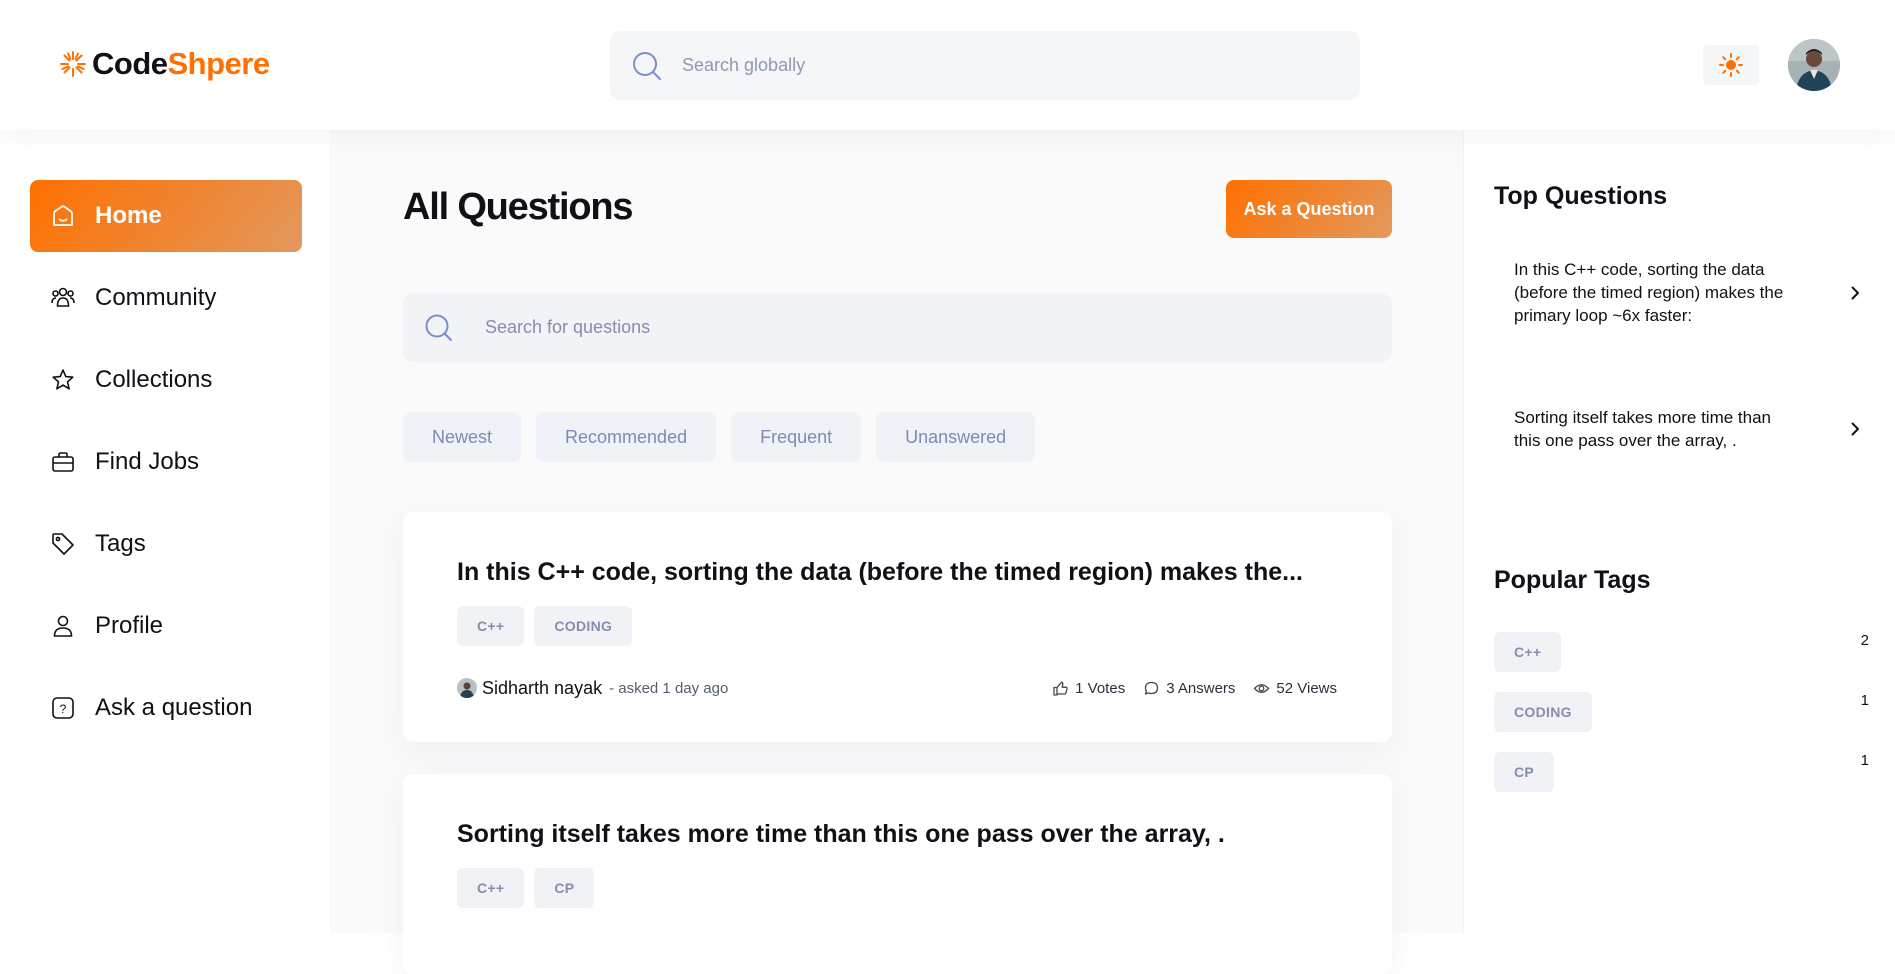 Image resolution: width=1895 pixels, height=974 pixels. What do you see at coordinates (128, 215) in the screenshot?
I see `sidebar-item-label: Home` at bounding box center [128, 215].